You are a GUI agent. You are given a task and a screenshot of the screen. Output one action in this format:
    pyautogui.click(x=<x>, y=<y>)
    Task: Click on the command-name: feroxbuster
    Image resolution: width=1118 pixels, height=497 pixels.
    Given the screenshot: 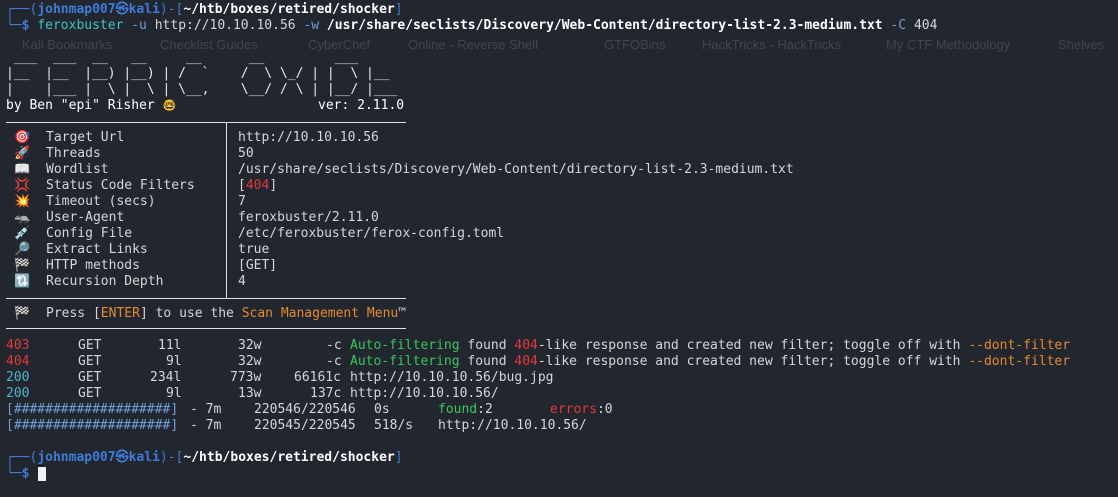 What is the action you would take?
    pyautogui.click(x=80, y=25)
    